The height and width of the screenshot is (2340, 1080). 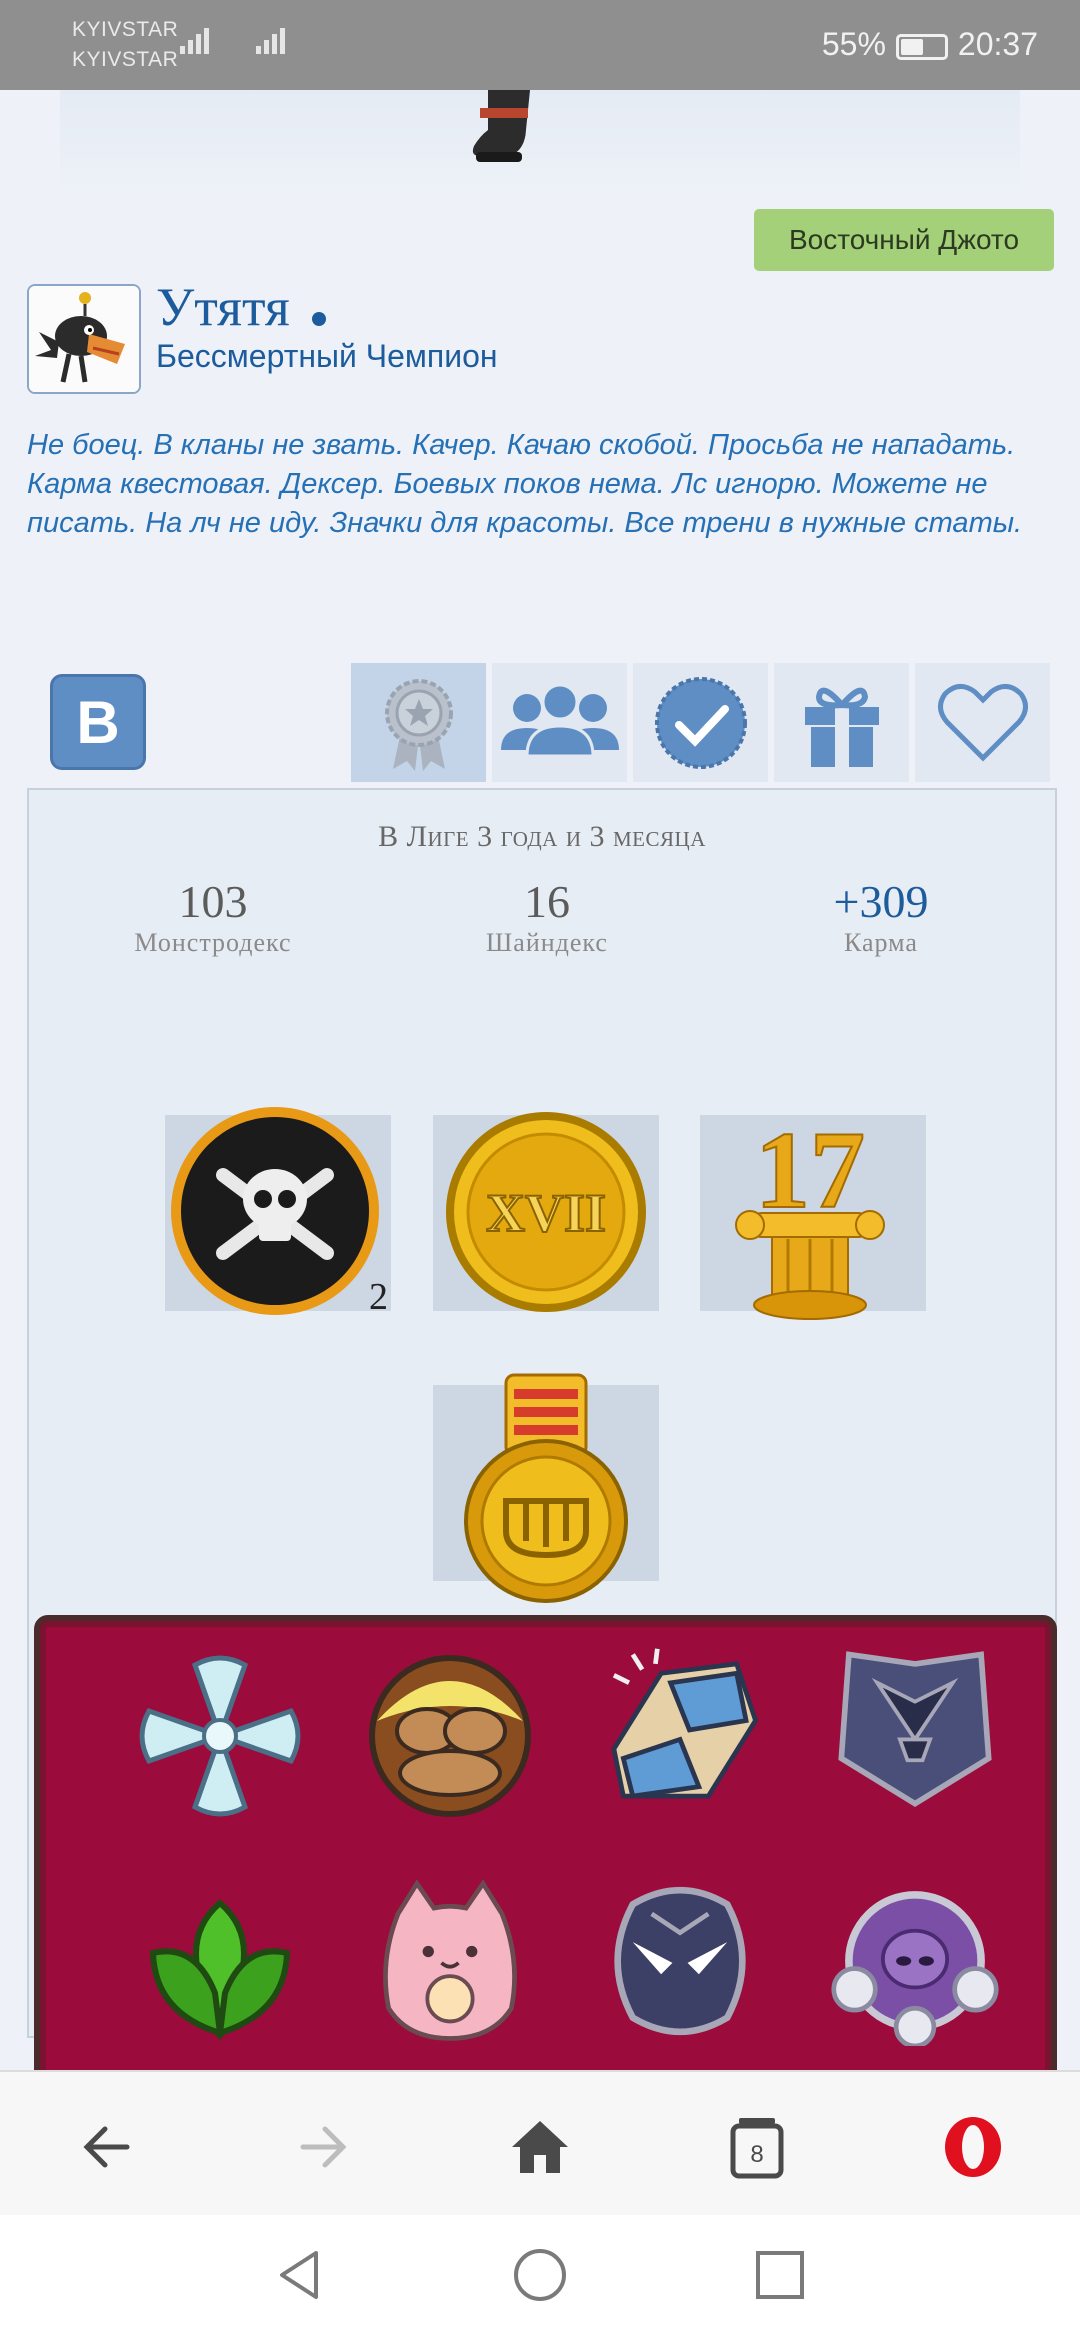 What do you see at coordinates (275, 1211) in the screenshot?
I see `skull-badge-icon` at bounding box center [275, 1211].